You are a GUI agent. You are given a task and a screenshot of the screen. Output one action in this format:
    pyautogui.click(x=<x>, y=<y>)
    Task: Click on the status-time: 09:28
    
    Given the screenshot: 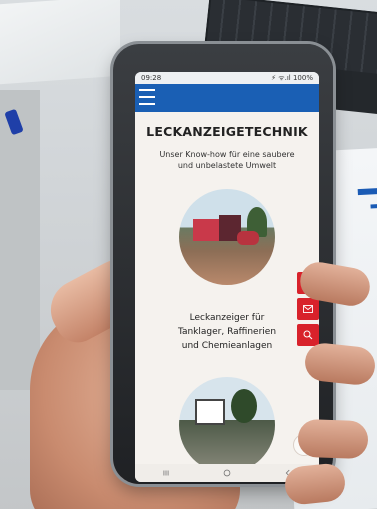 What is the action you would take?
    pyautogui.click(x=151, y=78)
    